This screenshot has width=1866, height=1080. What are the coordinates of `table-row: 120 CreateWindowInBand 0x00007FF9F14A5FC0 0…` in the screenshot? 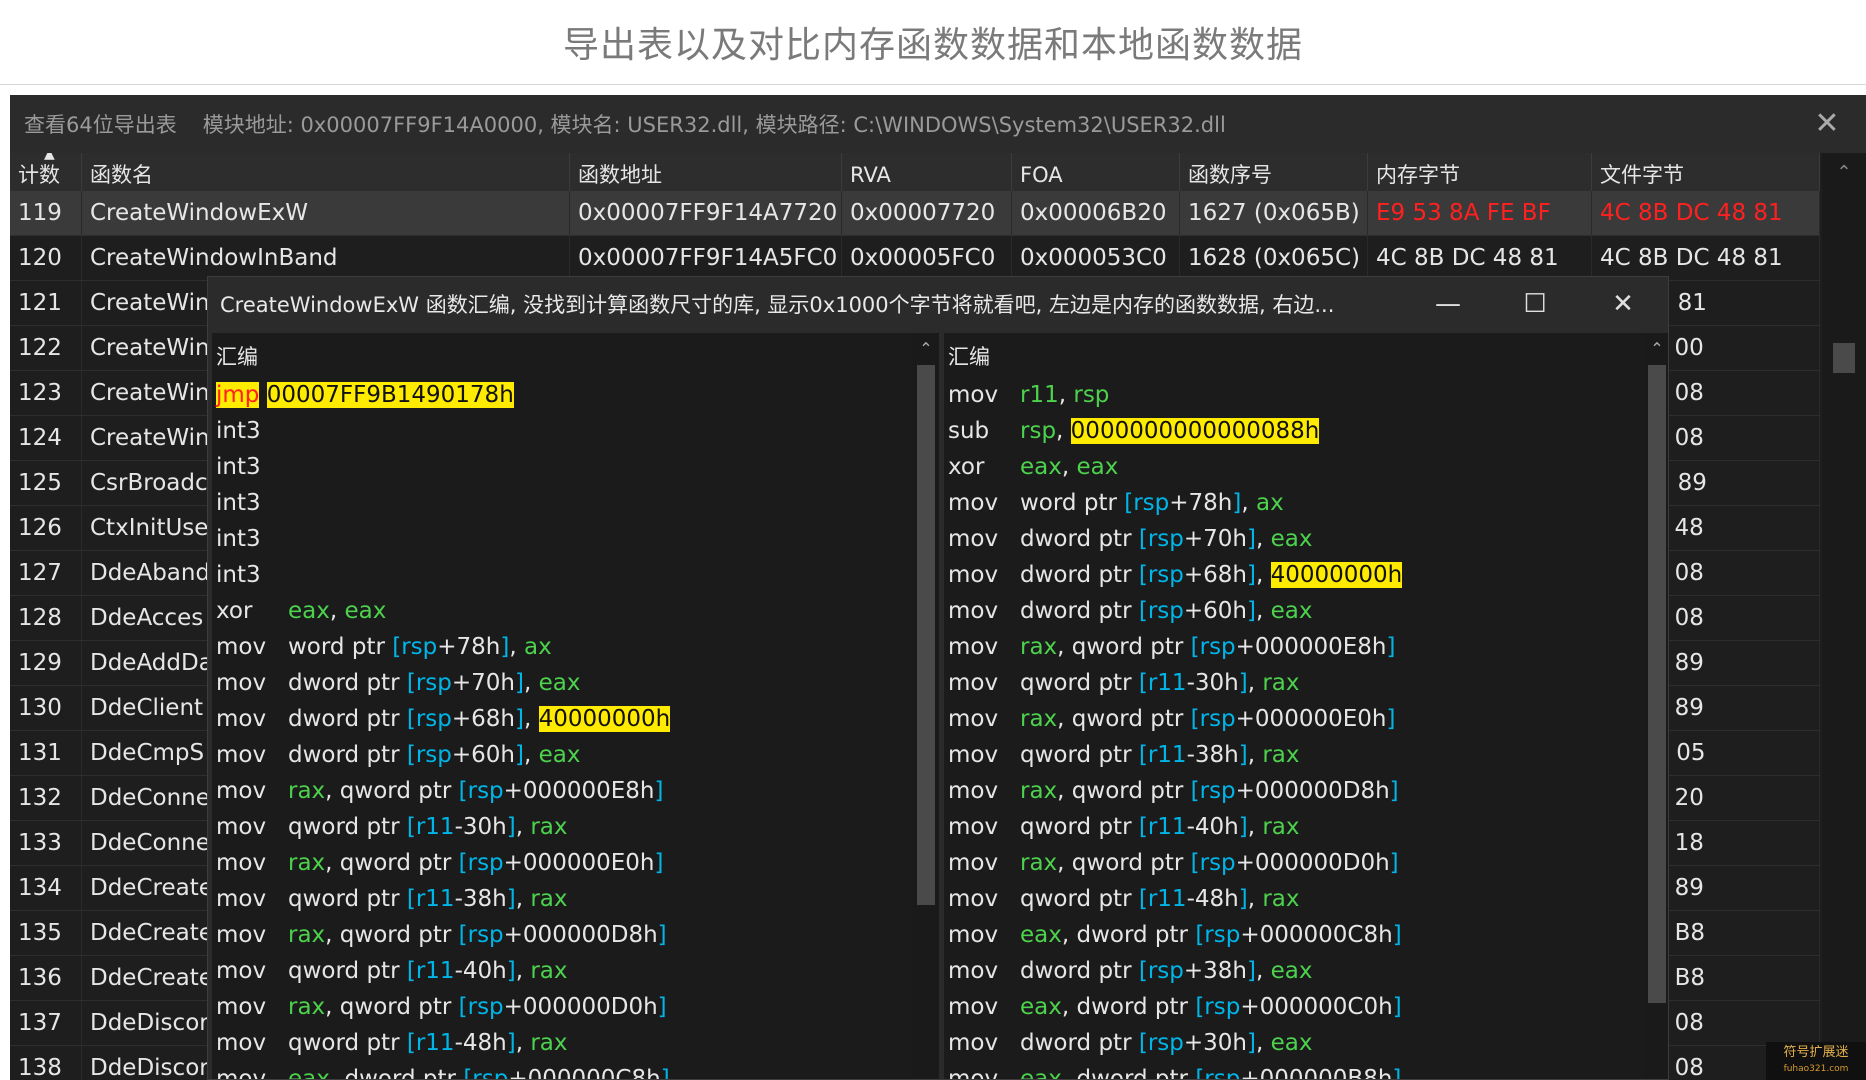 It's located at (915, 258).